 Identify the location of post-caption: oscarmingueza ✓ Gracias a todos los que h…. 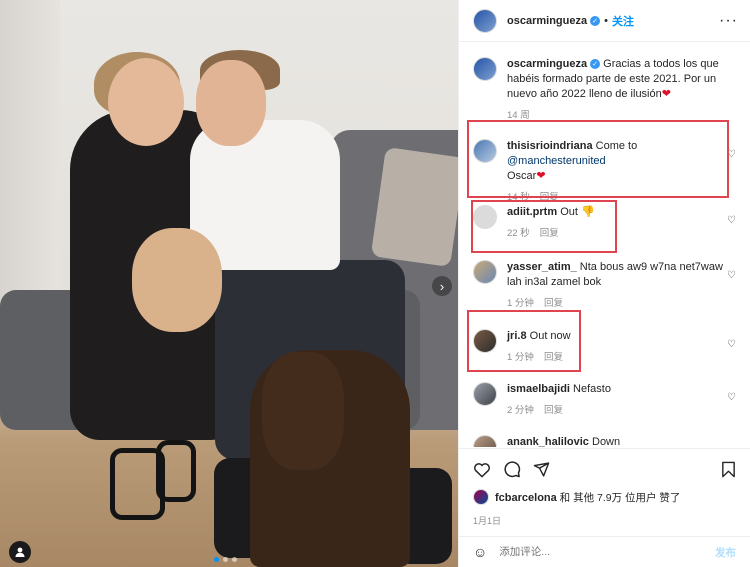
(604, 83).